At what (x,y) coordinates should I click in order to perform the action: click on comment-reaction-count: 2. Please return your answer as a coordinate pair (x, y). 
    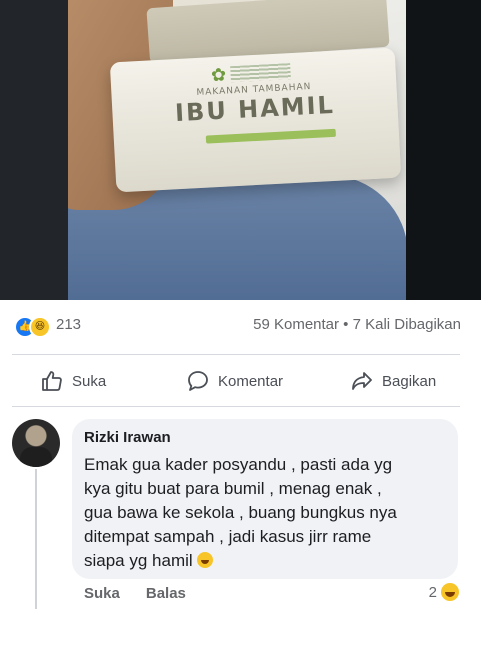
    Looking at the image, I should click on (432, 592).